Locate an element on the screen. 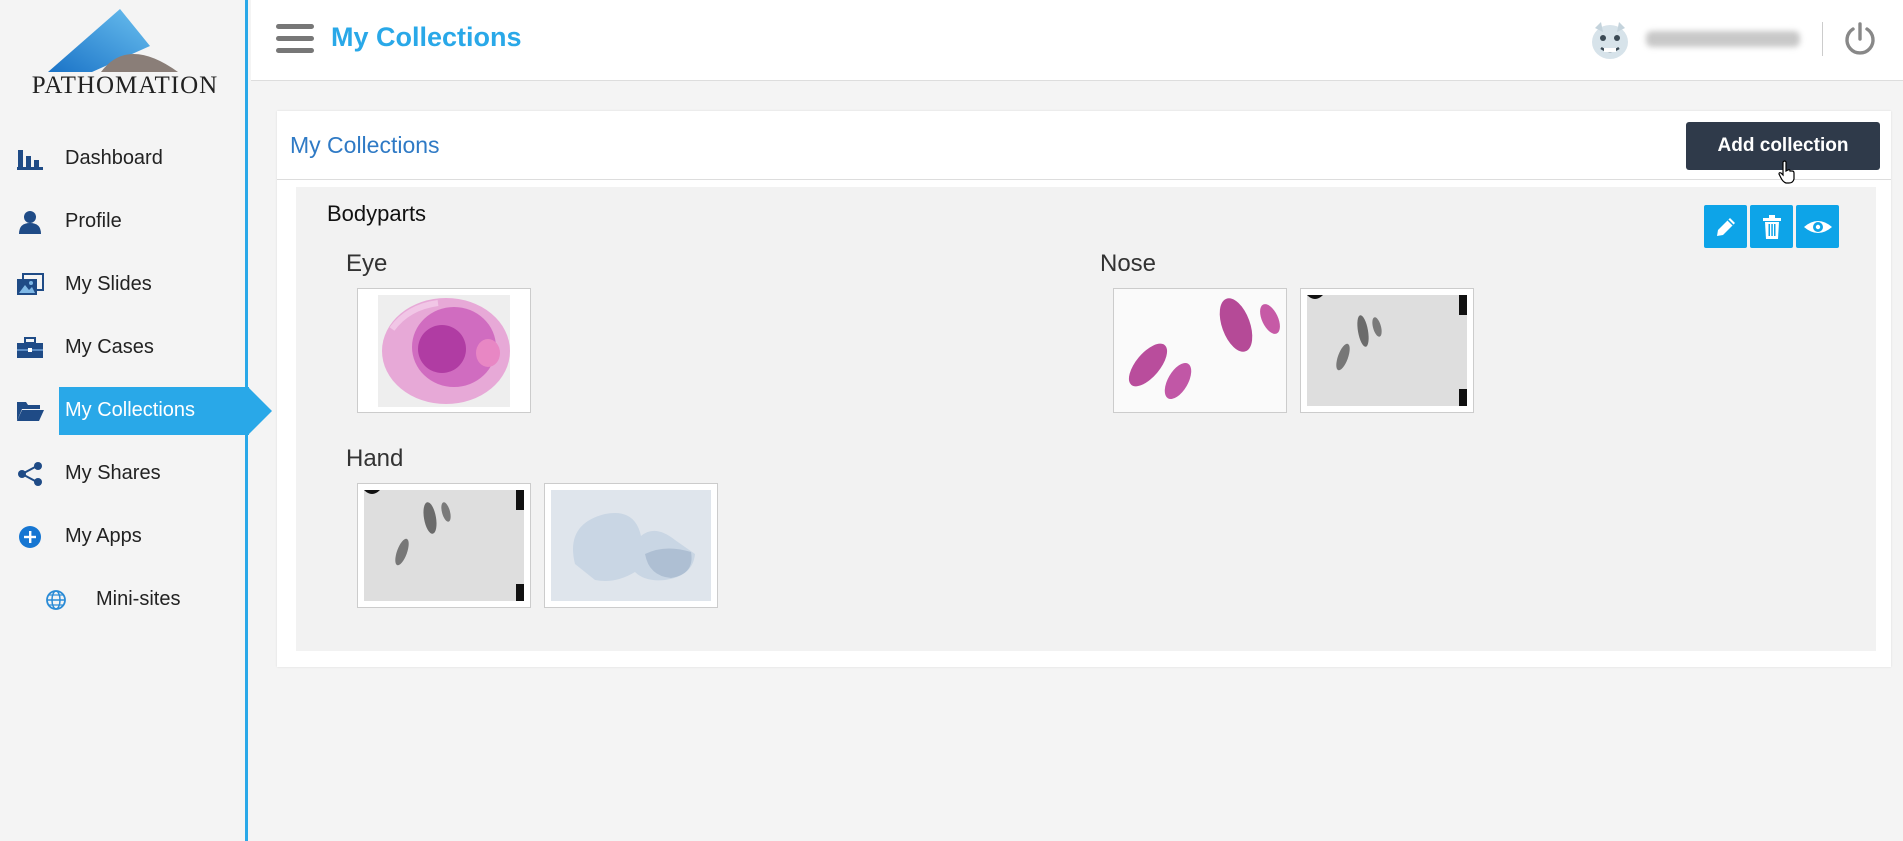  sidebar-item-my-slides: My Slides is located at coordinates (122, 284).